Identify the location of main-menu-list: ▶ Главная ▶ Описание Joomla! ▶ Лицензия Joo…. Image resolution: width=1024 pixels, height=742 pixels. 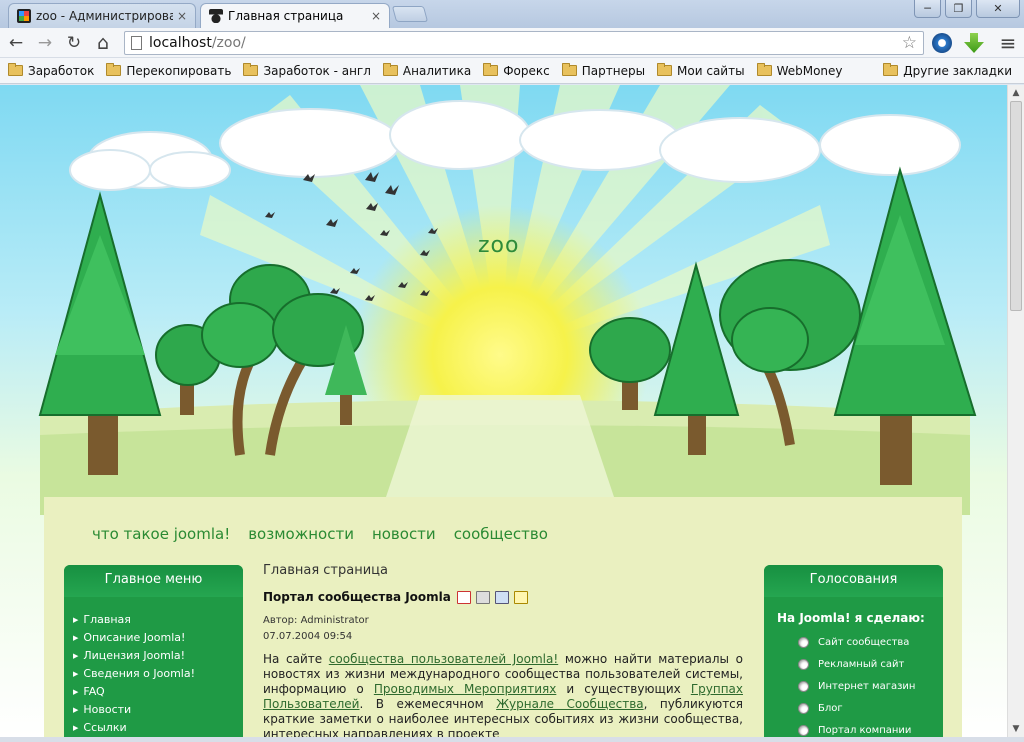
(153, 667).